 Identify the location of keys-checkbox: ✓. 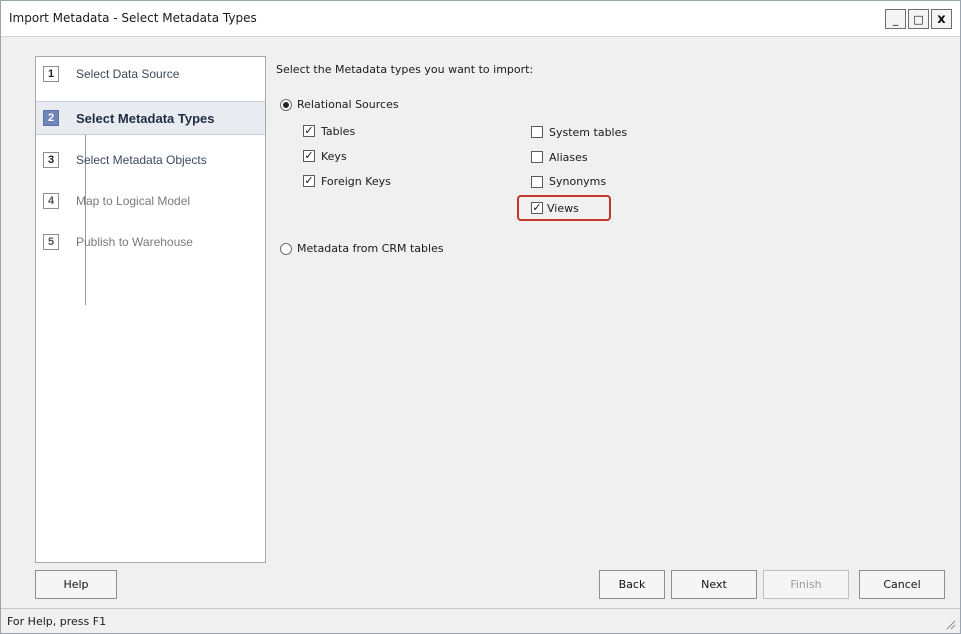
(309, 156).